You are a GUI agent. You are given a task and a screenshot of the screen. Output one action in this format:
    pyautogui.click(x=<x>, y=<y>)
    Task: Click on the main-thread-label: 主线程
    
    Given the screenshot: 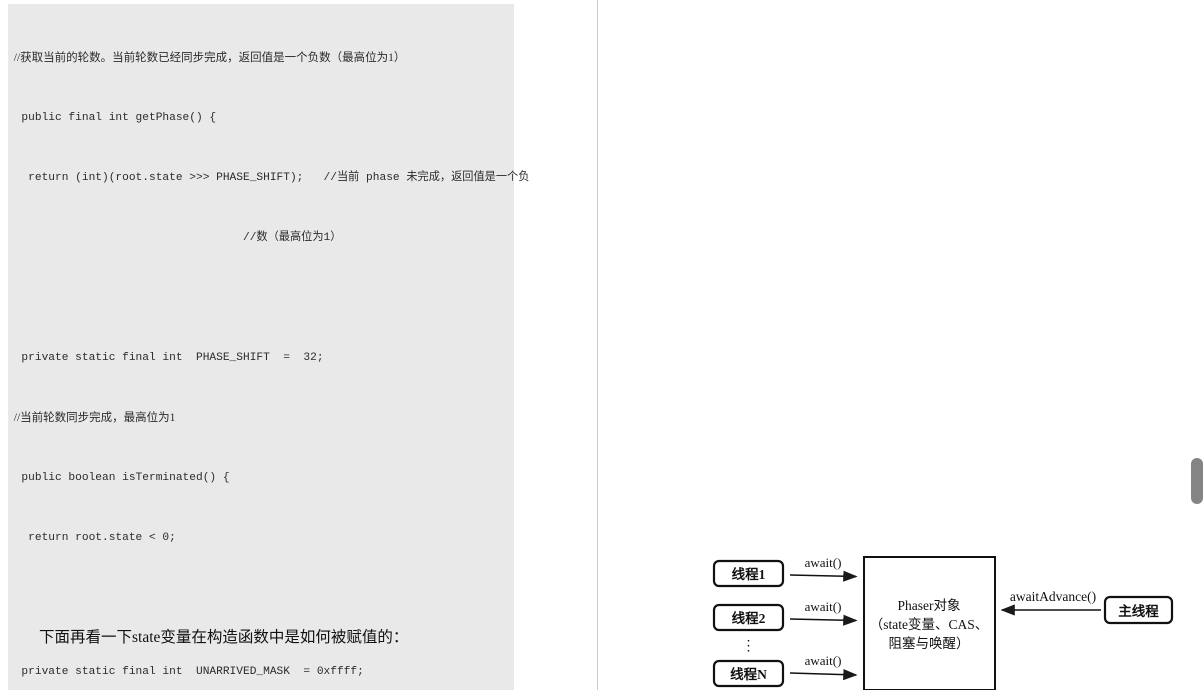 What is the action you would take?
    pyautogui.click(x=1138, y=611)
    